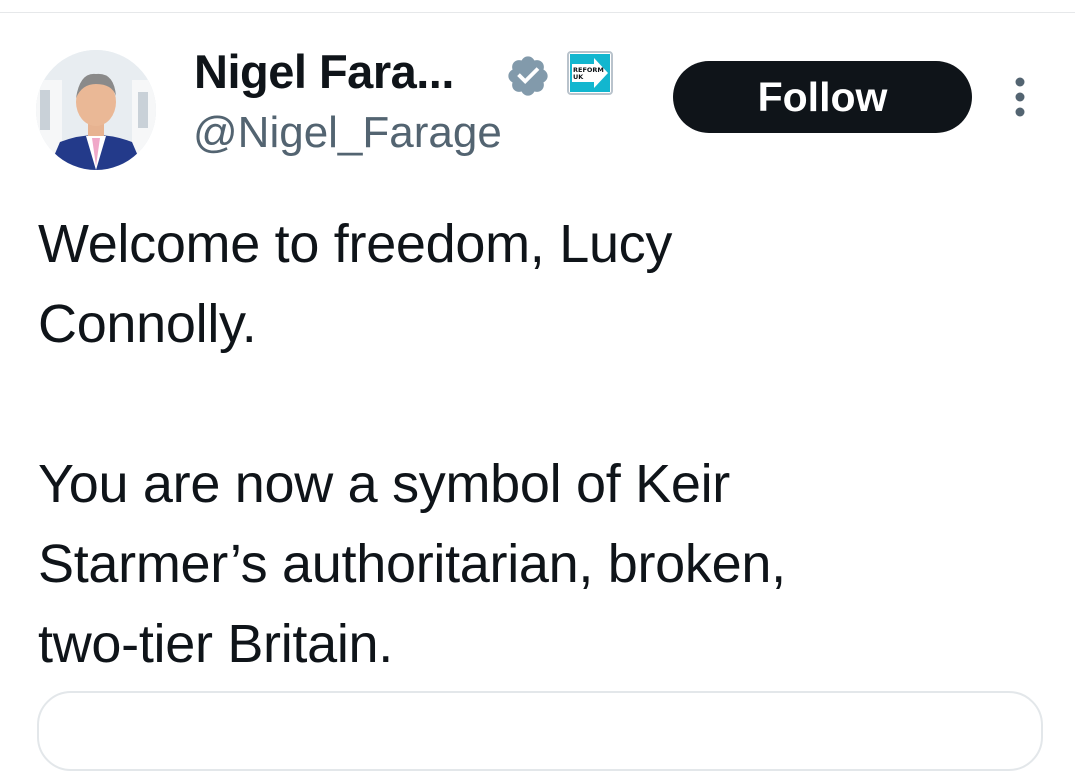 The width and height of the screenshot is (1075, 771). I want to click on avatar-photo, so click(96, 110).